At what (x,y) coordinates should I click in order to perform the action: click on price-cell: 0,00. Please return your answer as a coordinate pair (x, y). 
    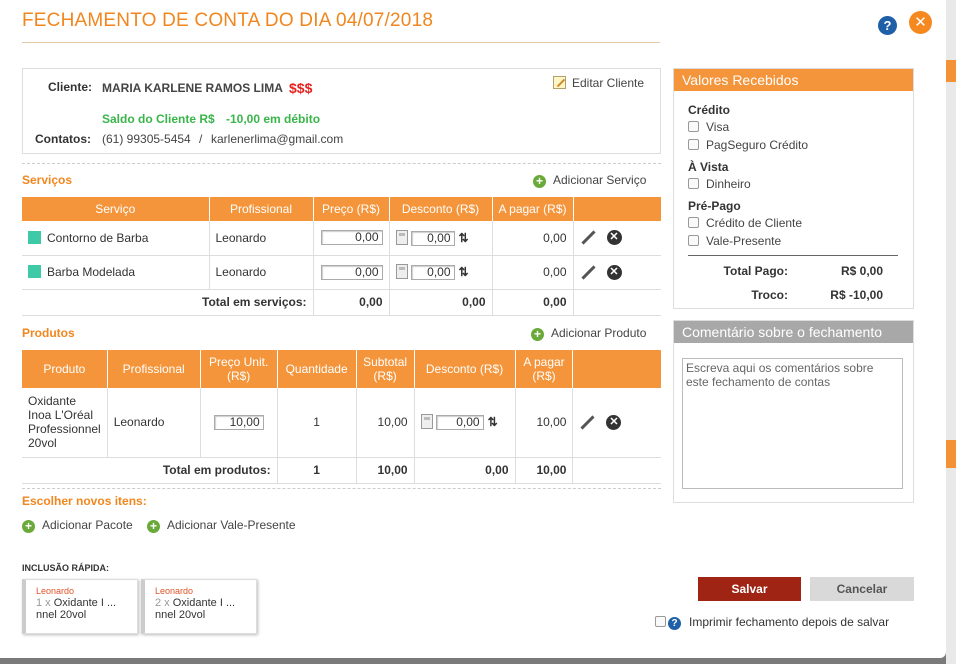
    Looking at the image, I should click on (351, 238).